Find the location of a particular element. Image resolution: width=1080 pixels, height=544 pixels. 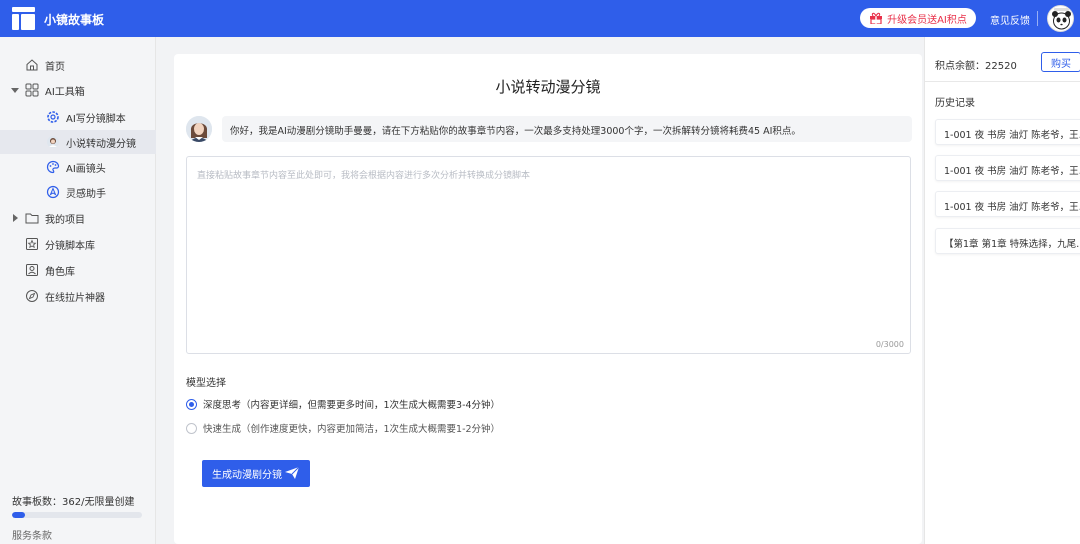

sidebar-item-label: 小说转动漫分镜 is located at coordinates (101, 144).